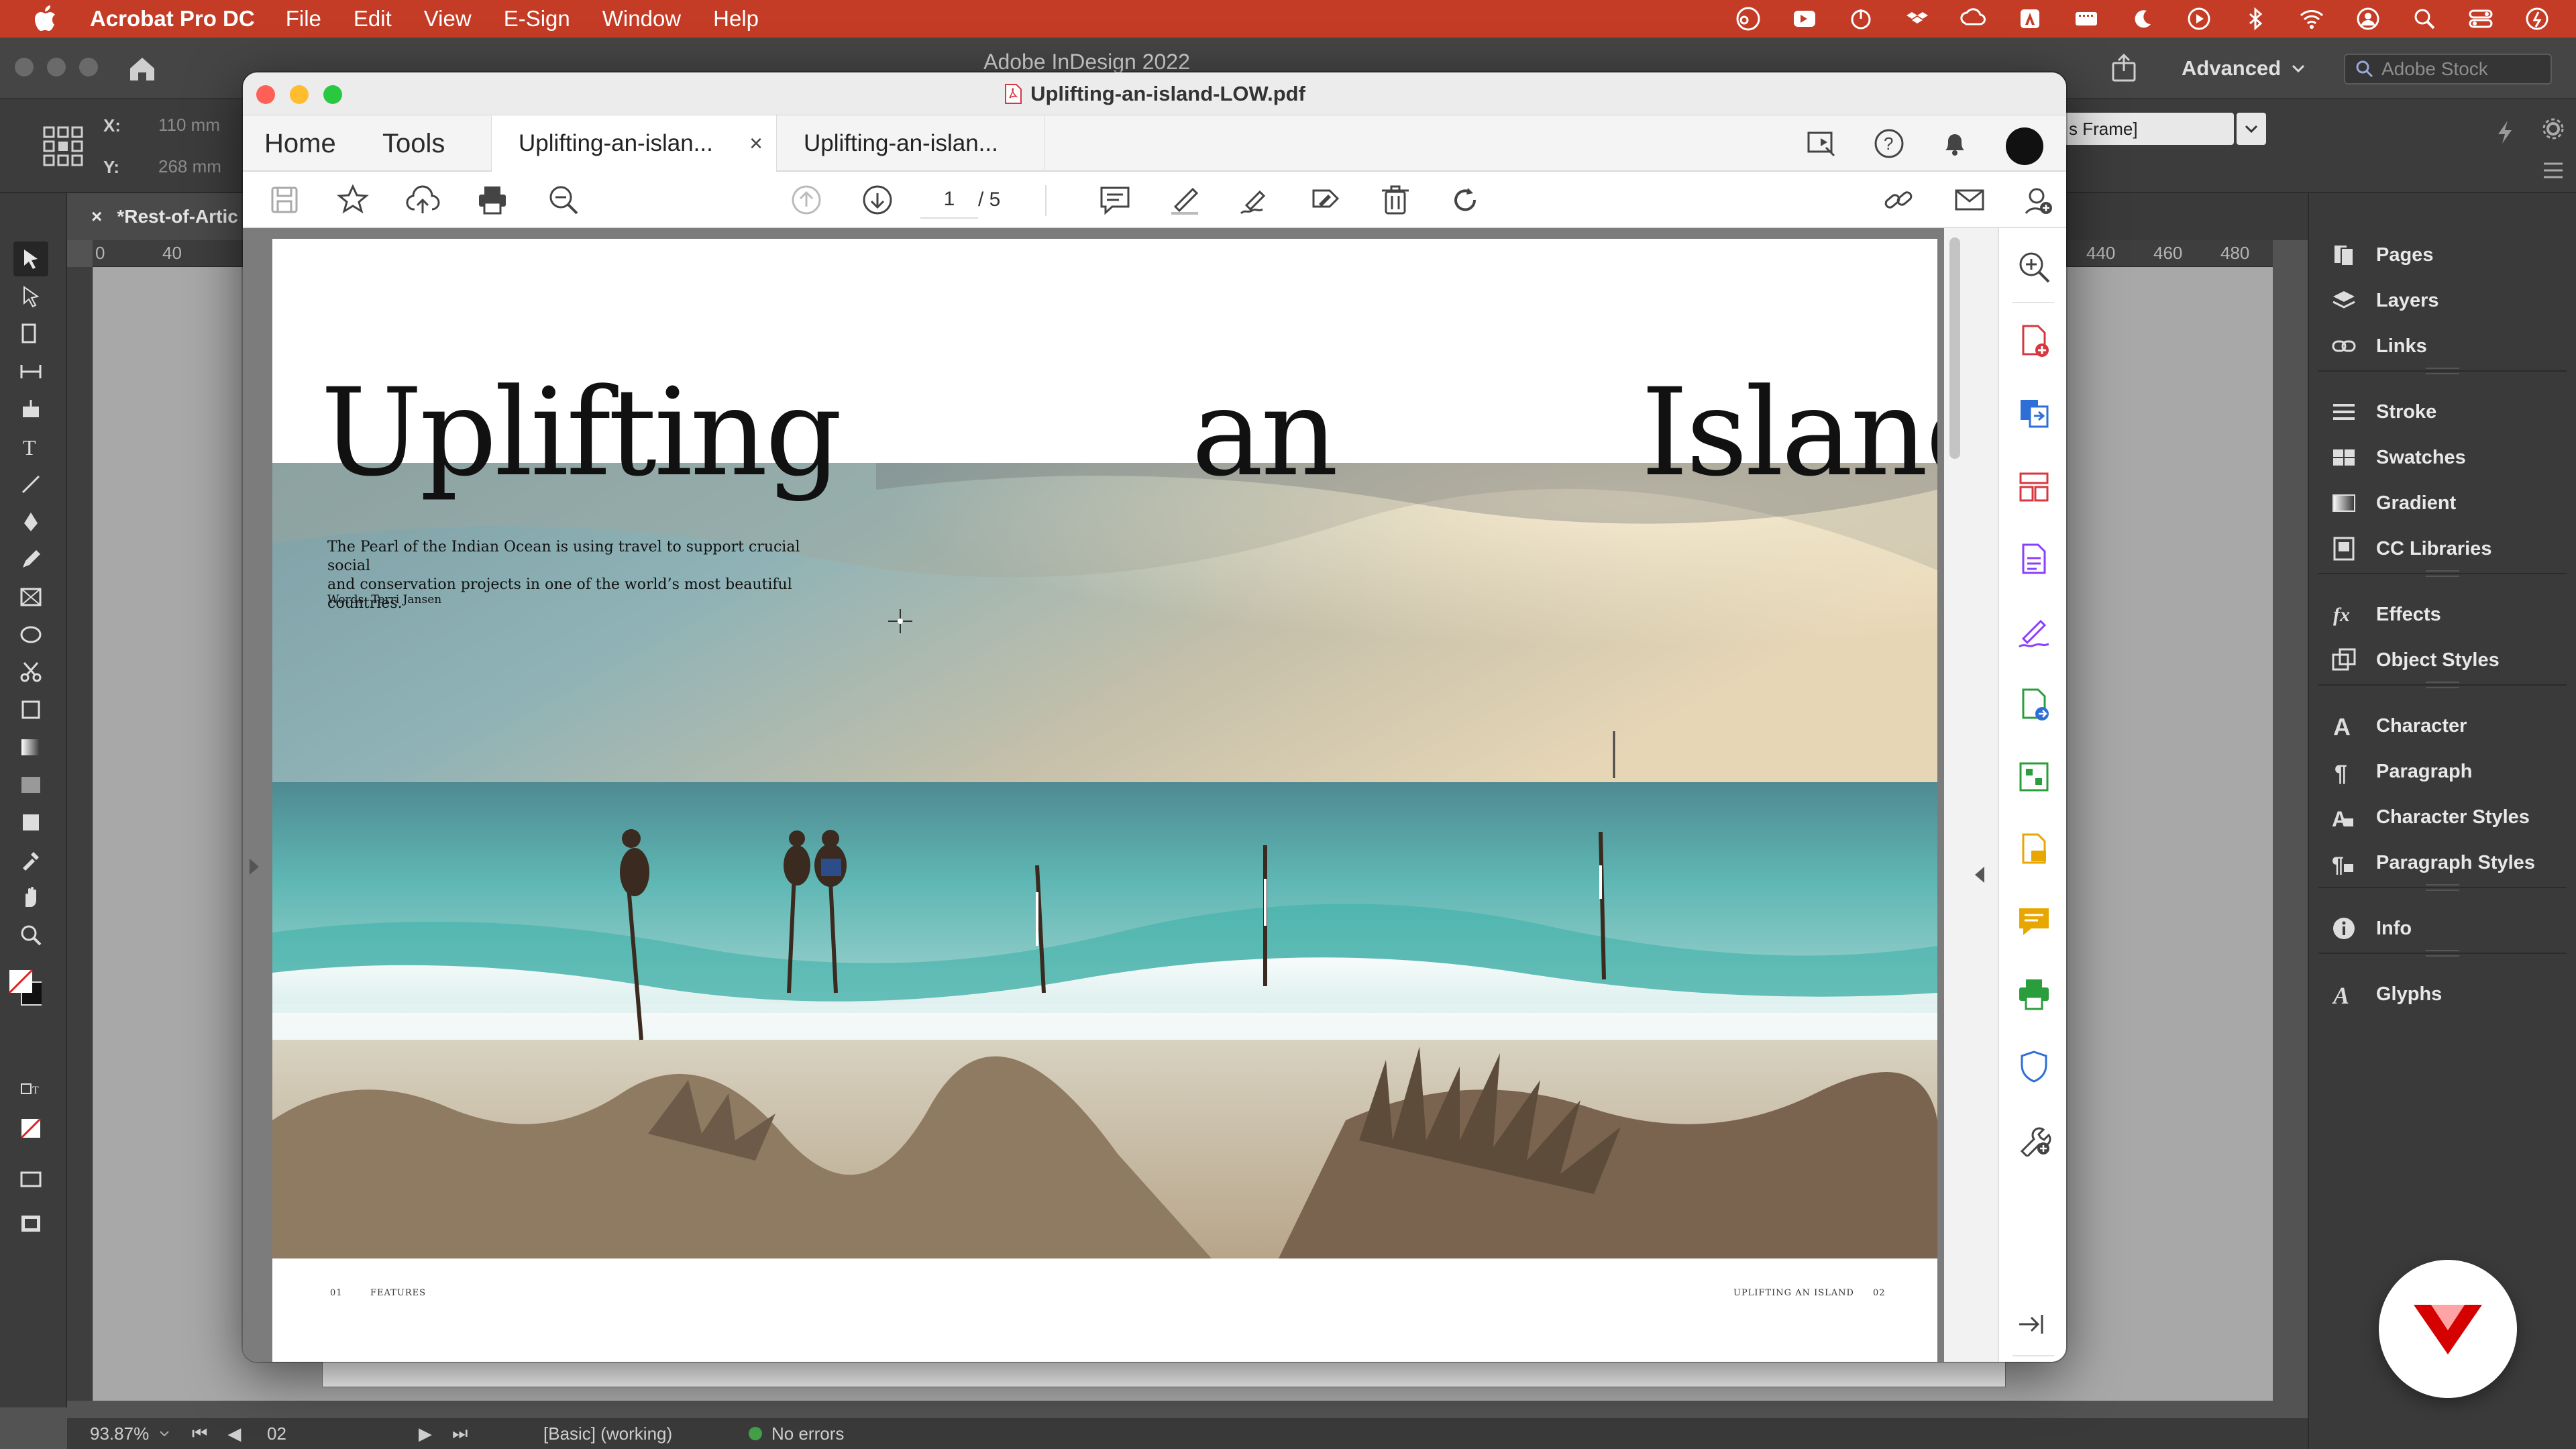 This screenshot has width=2576, height=1449. What do you see at coordinates (30, 334) in the screenshot?
I see `page-tool-icon` at bounding box center [30, 334].